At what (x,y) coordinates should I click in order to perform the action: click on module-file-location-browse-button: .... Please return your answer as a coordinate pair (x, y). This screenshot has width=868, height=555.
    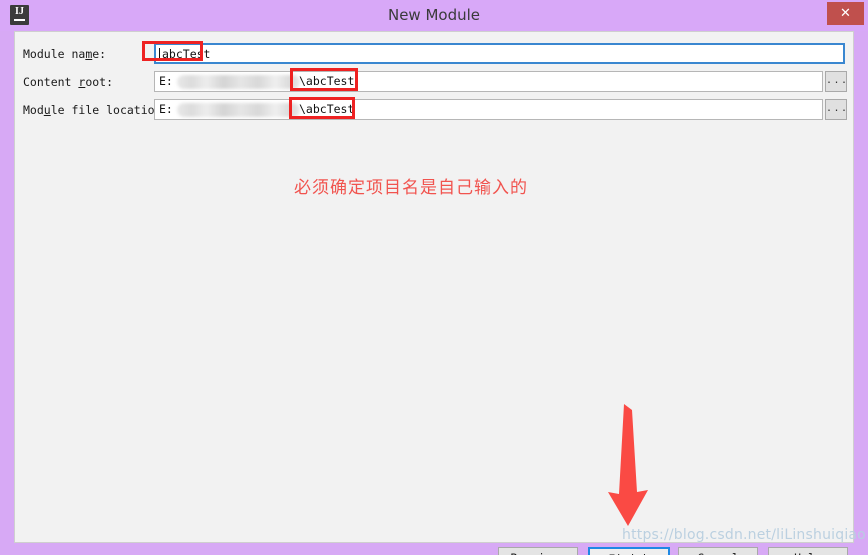
    Looking at the image, I should click on (836, 109).